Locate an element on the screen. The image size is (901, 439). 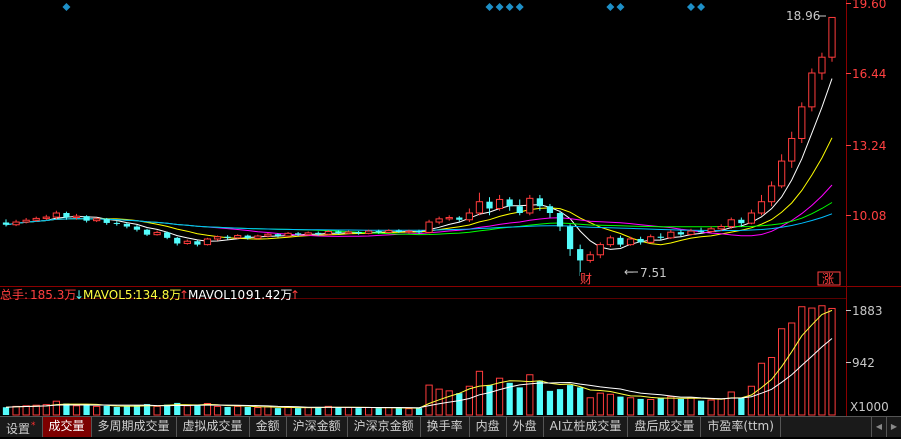
tab-2: 多周期成交量 is located at coordinates (134, 427).